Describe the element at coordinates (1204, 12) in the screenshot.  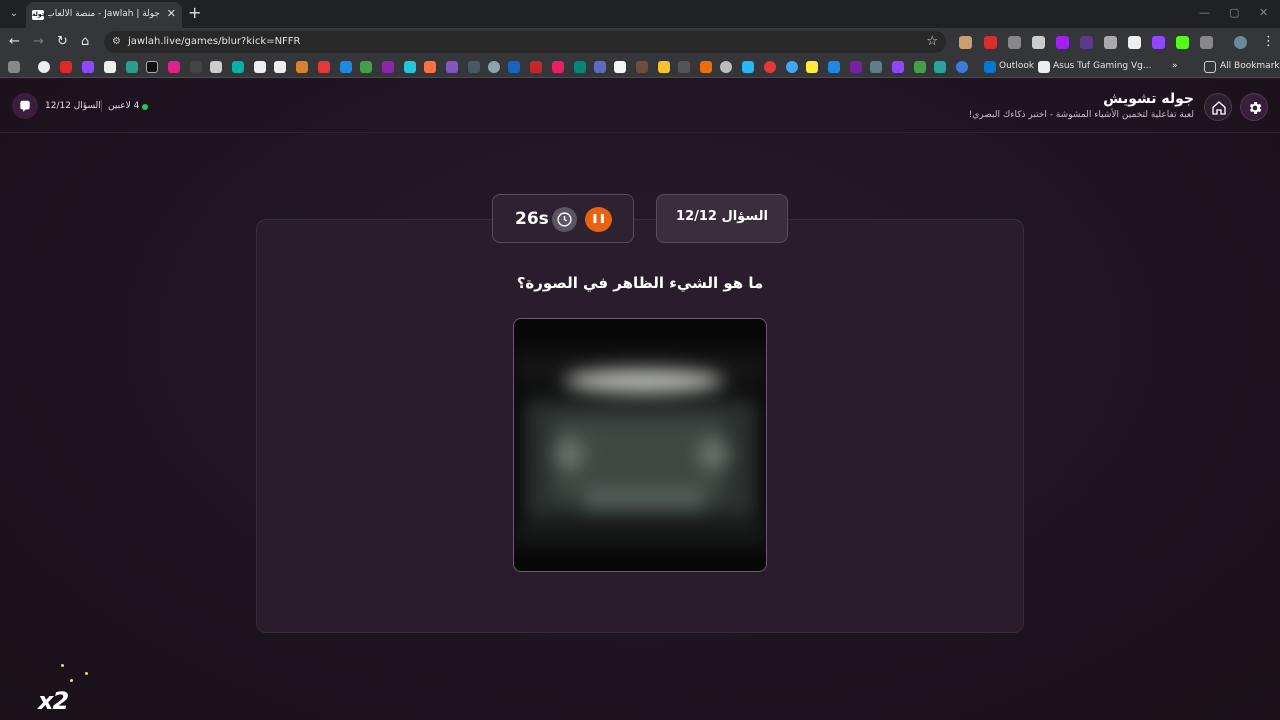
I see `minimize-button: —` at that location.